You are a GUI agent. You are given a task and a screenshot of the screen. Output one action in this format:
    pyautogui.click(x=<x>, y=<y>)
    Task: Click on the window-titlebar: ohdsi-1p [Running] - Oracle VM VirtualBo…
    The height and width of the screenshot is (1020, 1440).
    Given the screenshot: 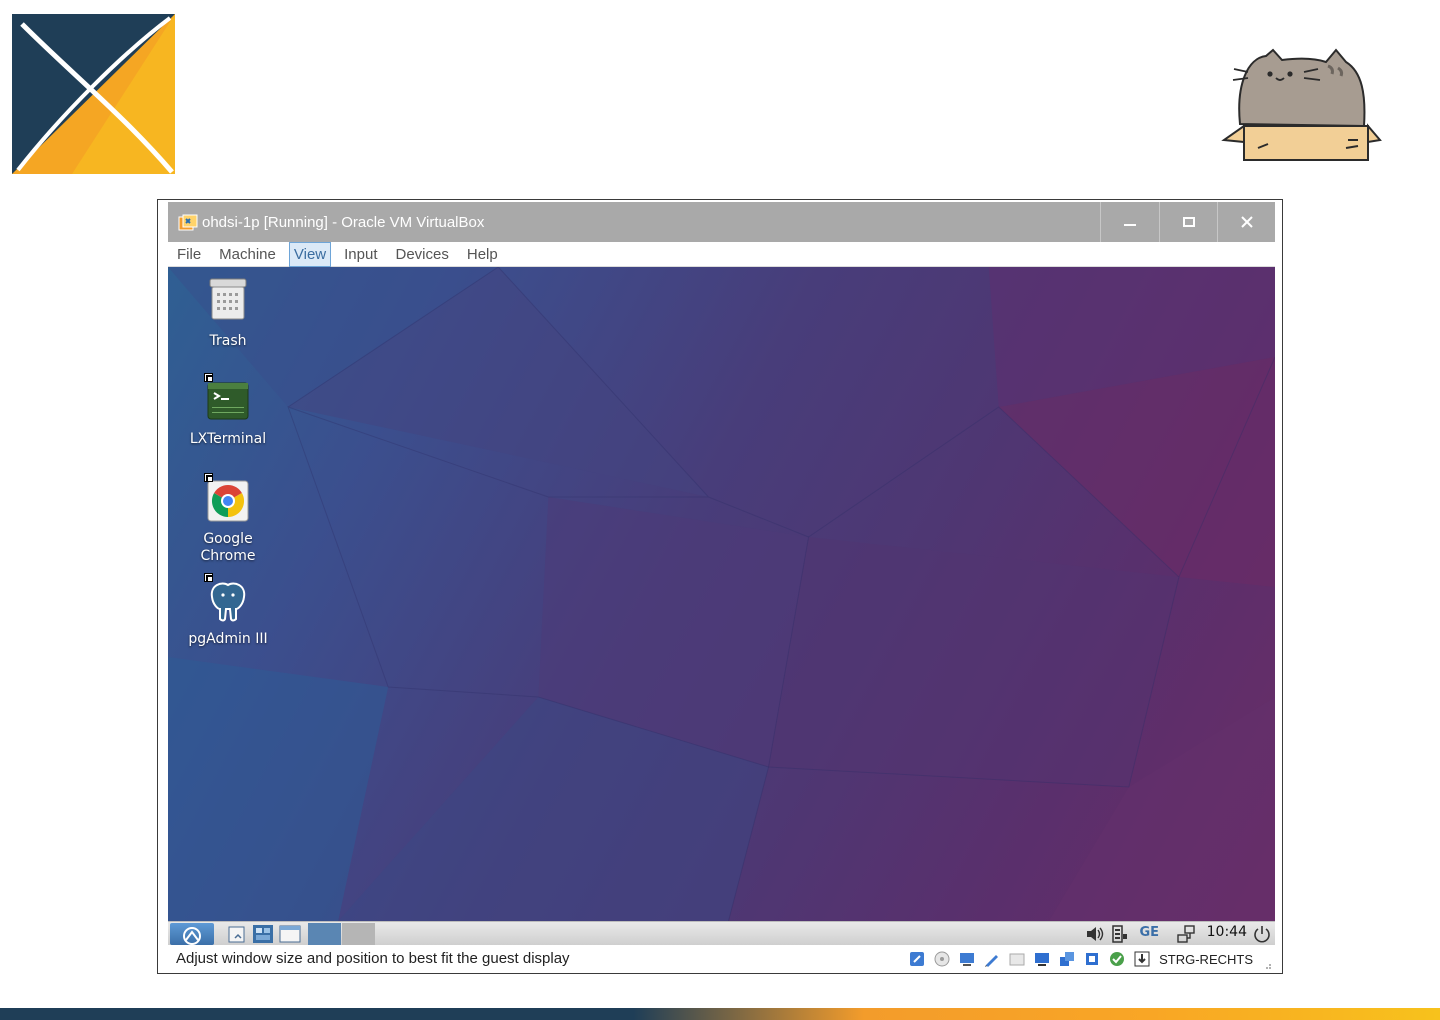 What is the action you would take?
    pyautogui.click(x=721, y=222)
    